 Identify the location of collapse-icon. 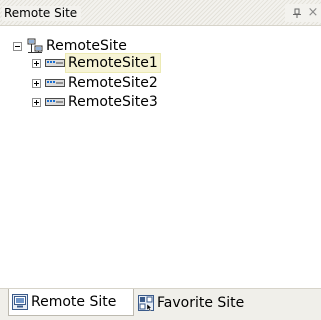
(17, 46).